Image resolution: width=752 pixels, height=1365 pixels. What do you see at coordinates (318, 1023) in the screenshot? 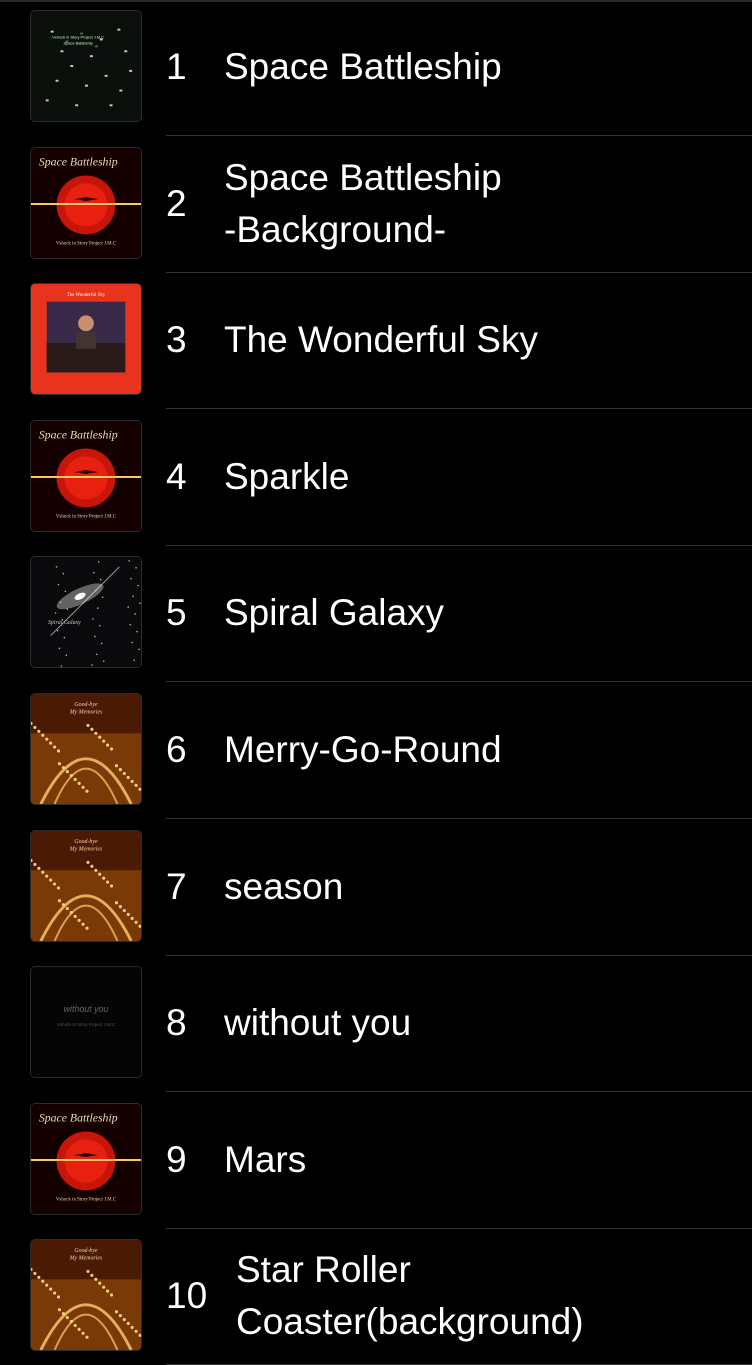
I see `track-title: without you` at bounding box center [318, 1023].